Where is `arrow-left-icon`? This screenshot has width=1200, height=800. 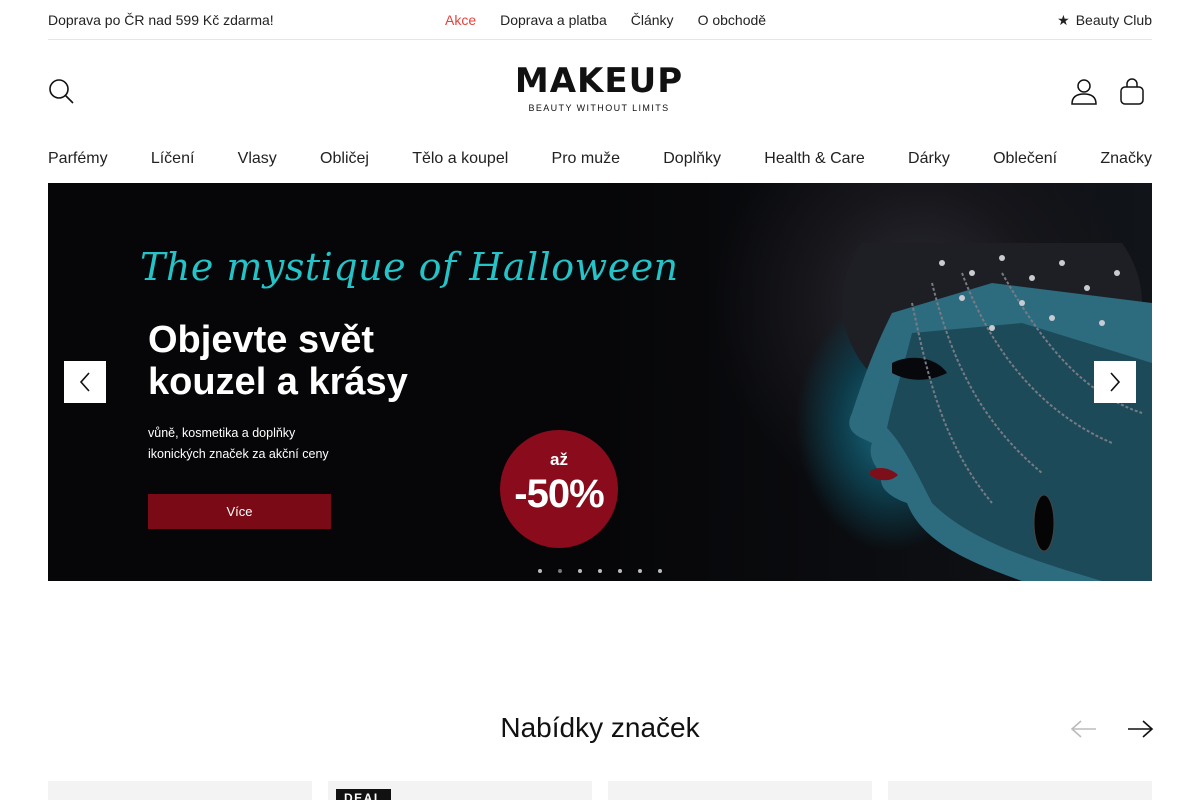 arrow-left-icon is located at coordinates (1083, 729).